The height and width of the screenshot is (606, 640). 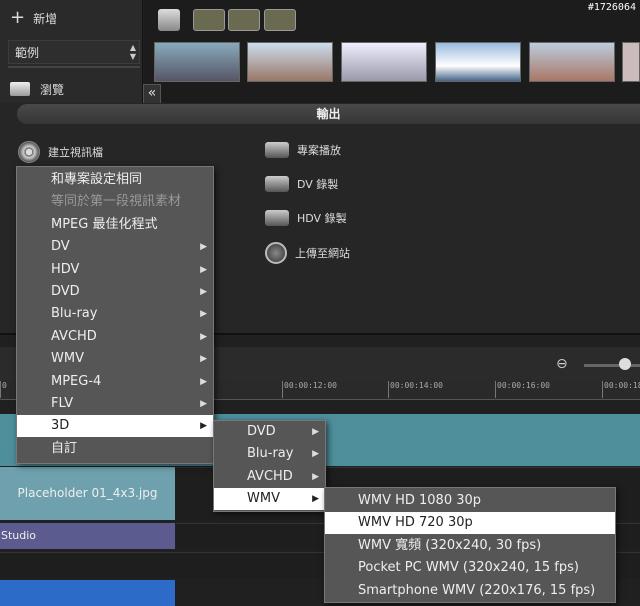 What do you see at coordinates (322, 218) in the screenshot?
I see `hdv-record-label: HDV 錄製` at bounding box center [322, 218].